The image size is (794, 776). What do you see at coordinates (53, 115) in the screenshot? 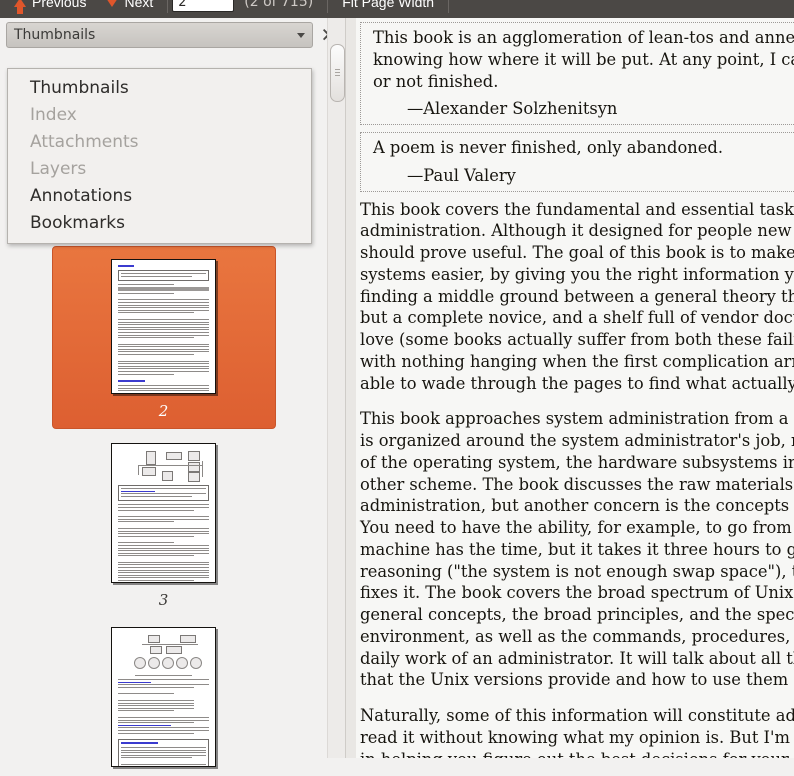
I see `dropdown-item-index: Index` at bounding box center [53, 115].